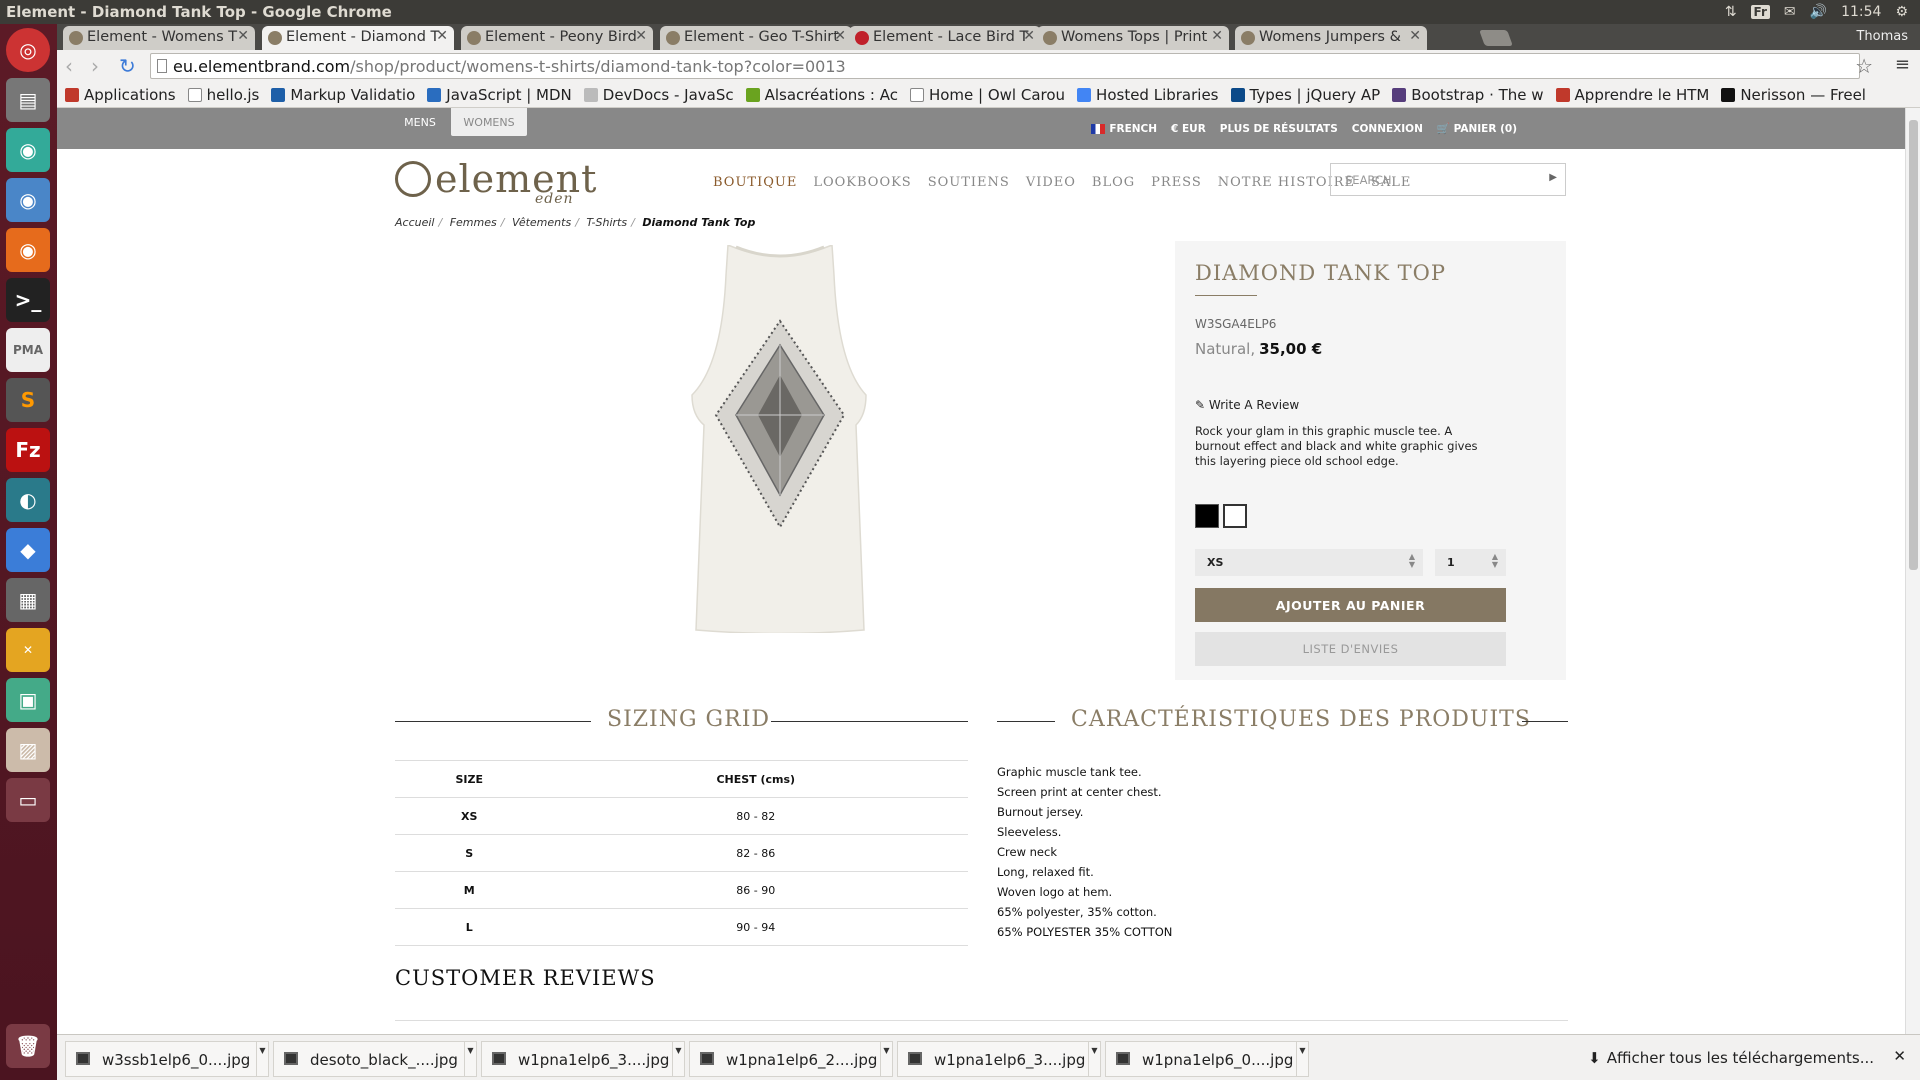  Describe the element at coordinates (1051, 182) in the screenshot. I see `nav-video: VIDEO` at that location.